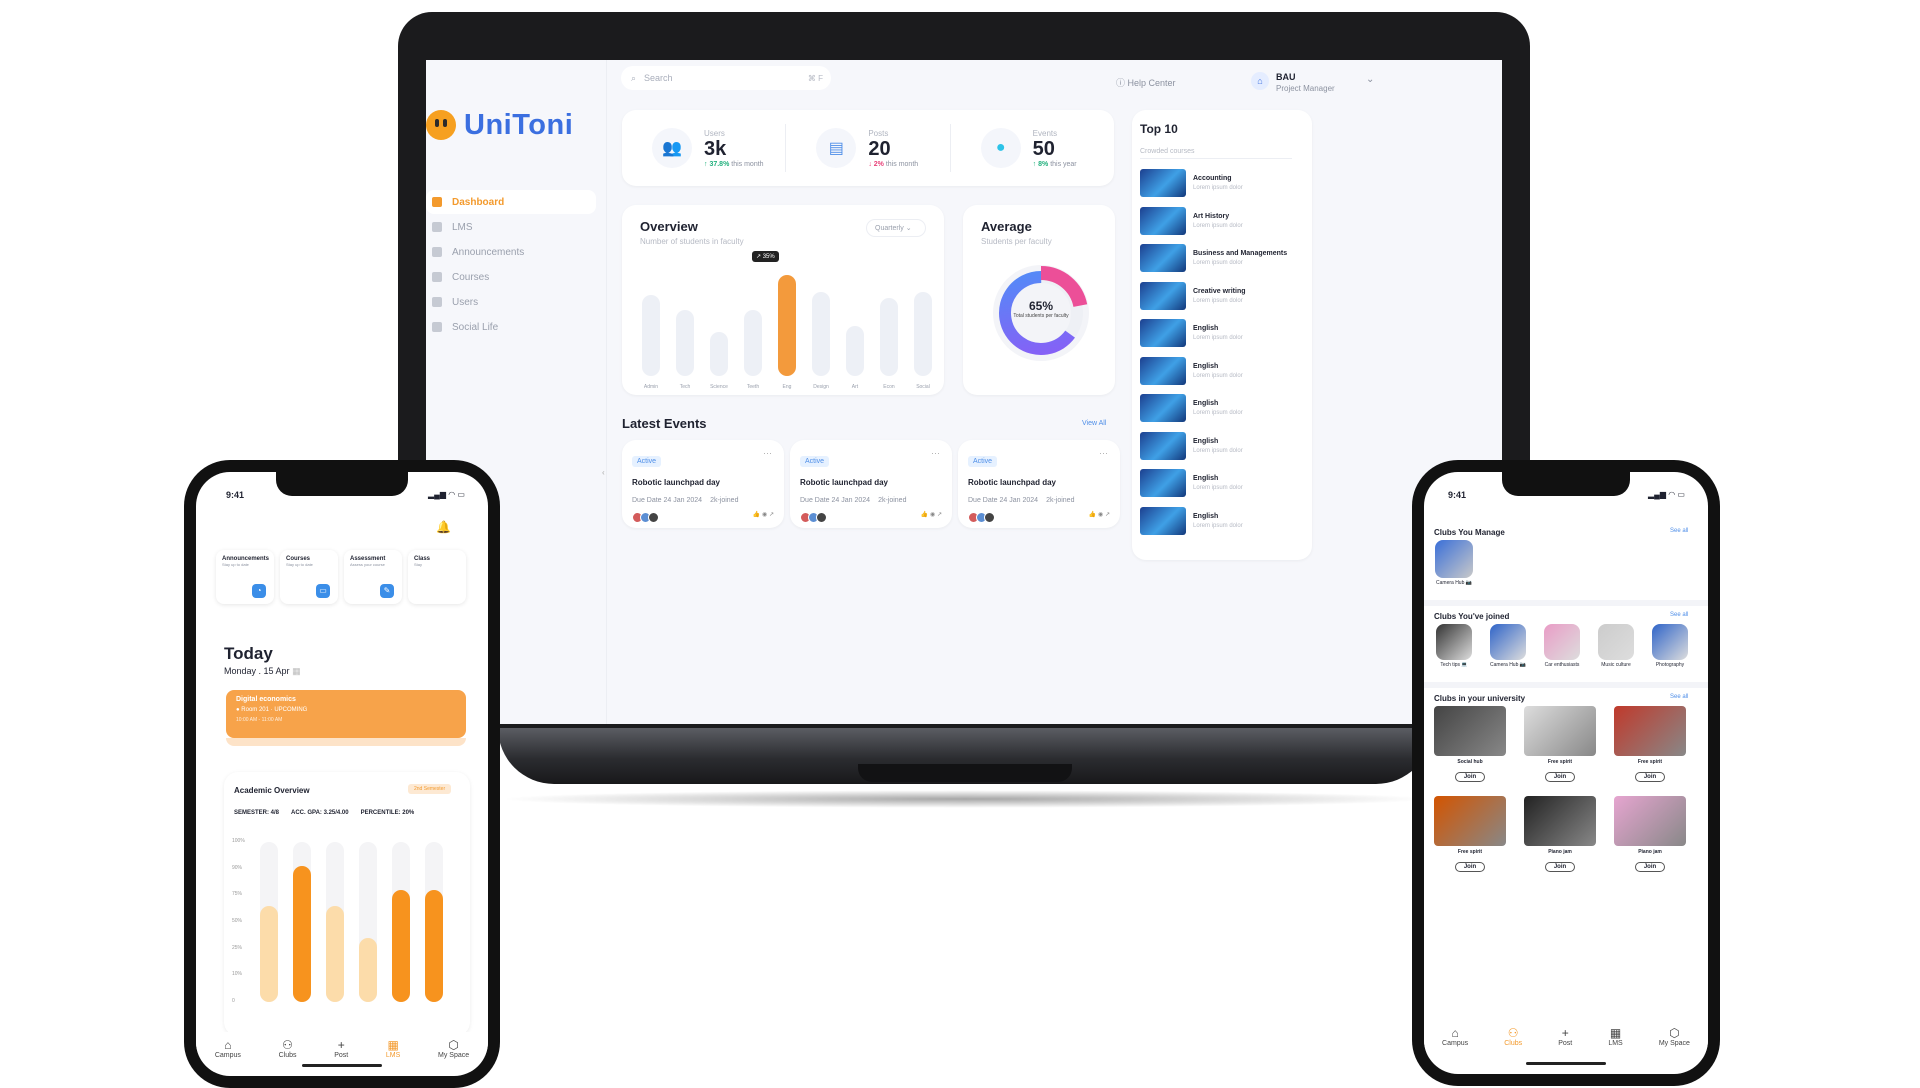 This screenshot has height=1088, width=1920. What do you see at coordinates (245, 577) in the screenshot?
I see `quick-card: Announcements Stay up to date ◔` at bounding box center [245, 577].